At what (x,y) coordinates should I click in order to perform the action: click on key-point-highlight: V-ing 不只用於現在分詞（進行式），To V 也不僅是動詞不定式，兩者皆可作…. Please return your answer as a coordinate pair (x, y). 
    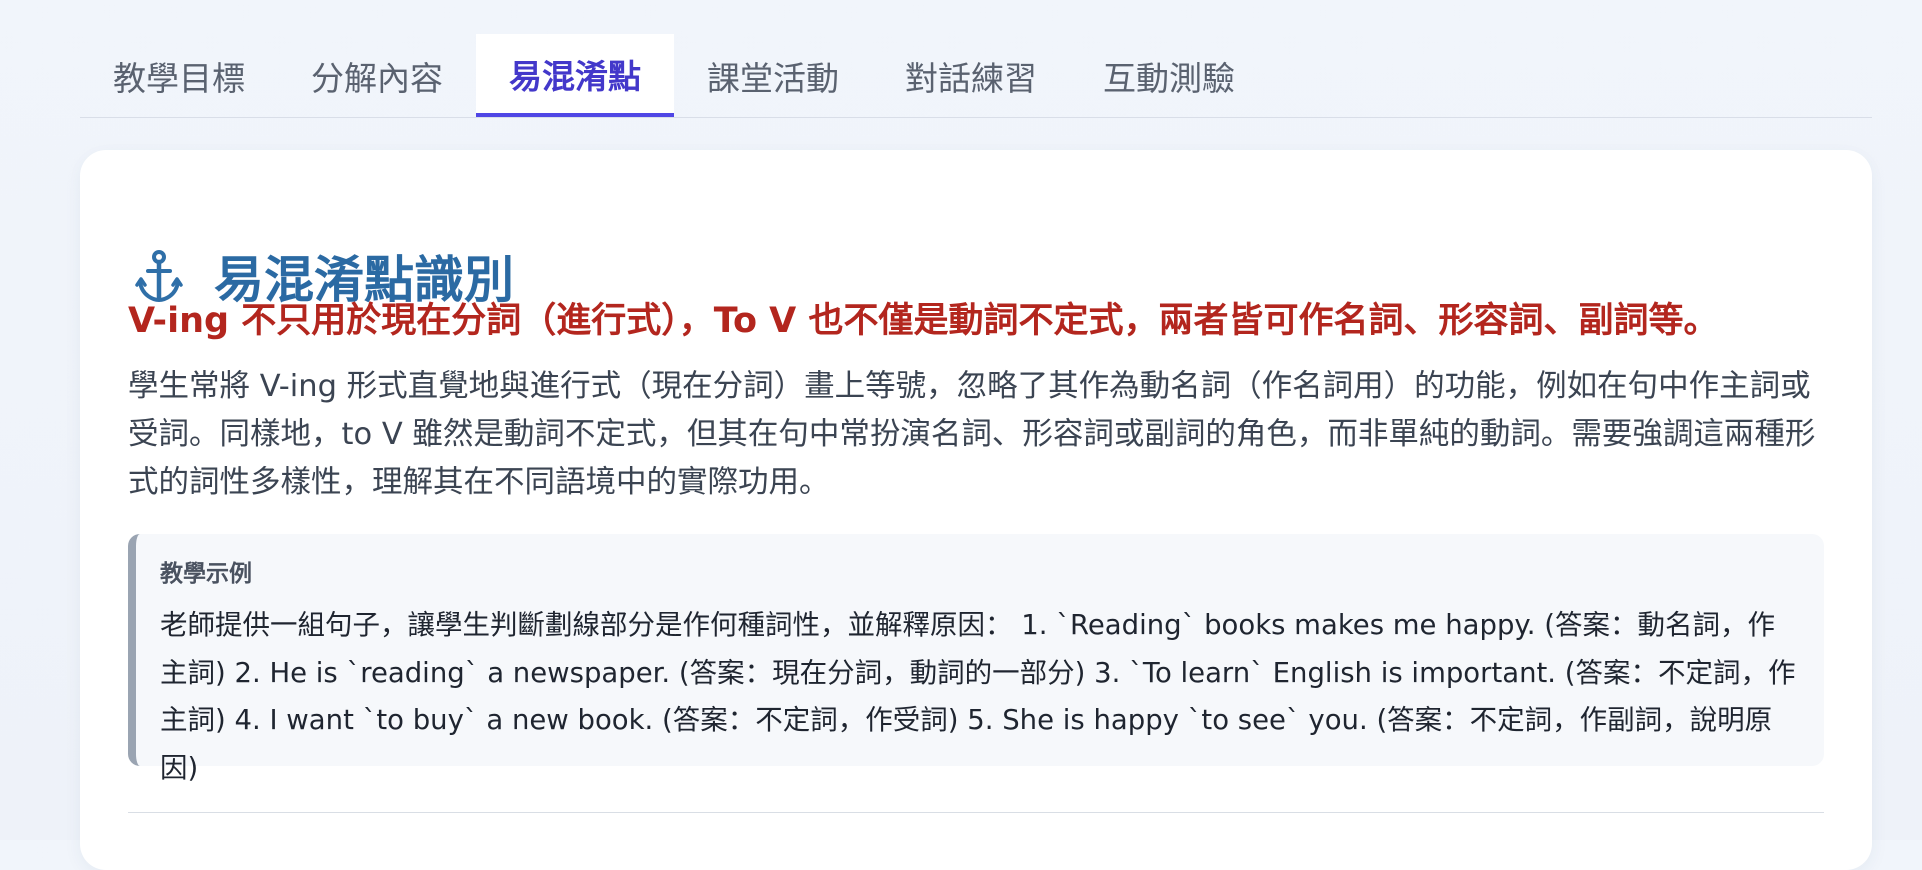
    Looking at the image, I should click on (923, 321).